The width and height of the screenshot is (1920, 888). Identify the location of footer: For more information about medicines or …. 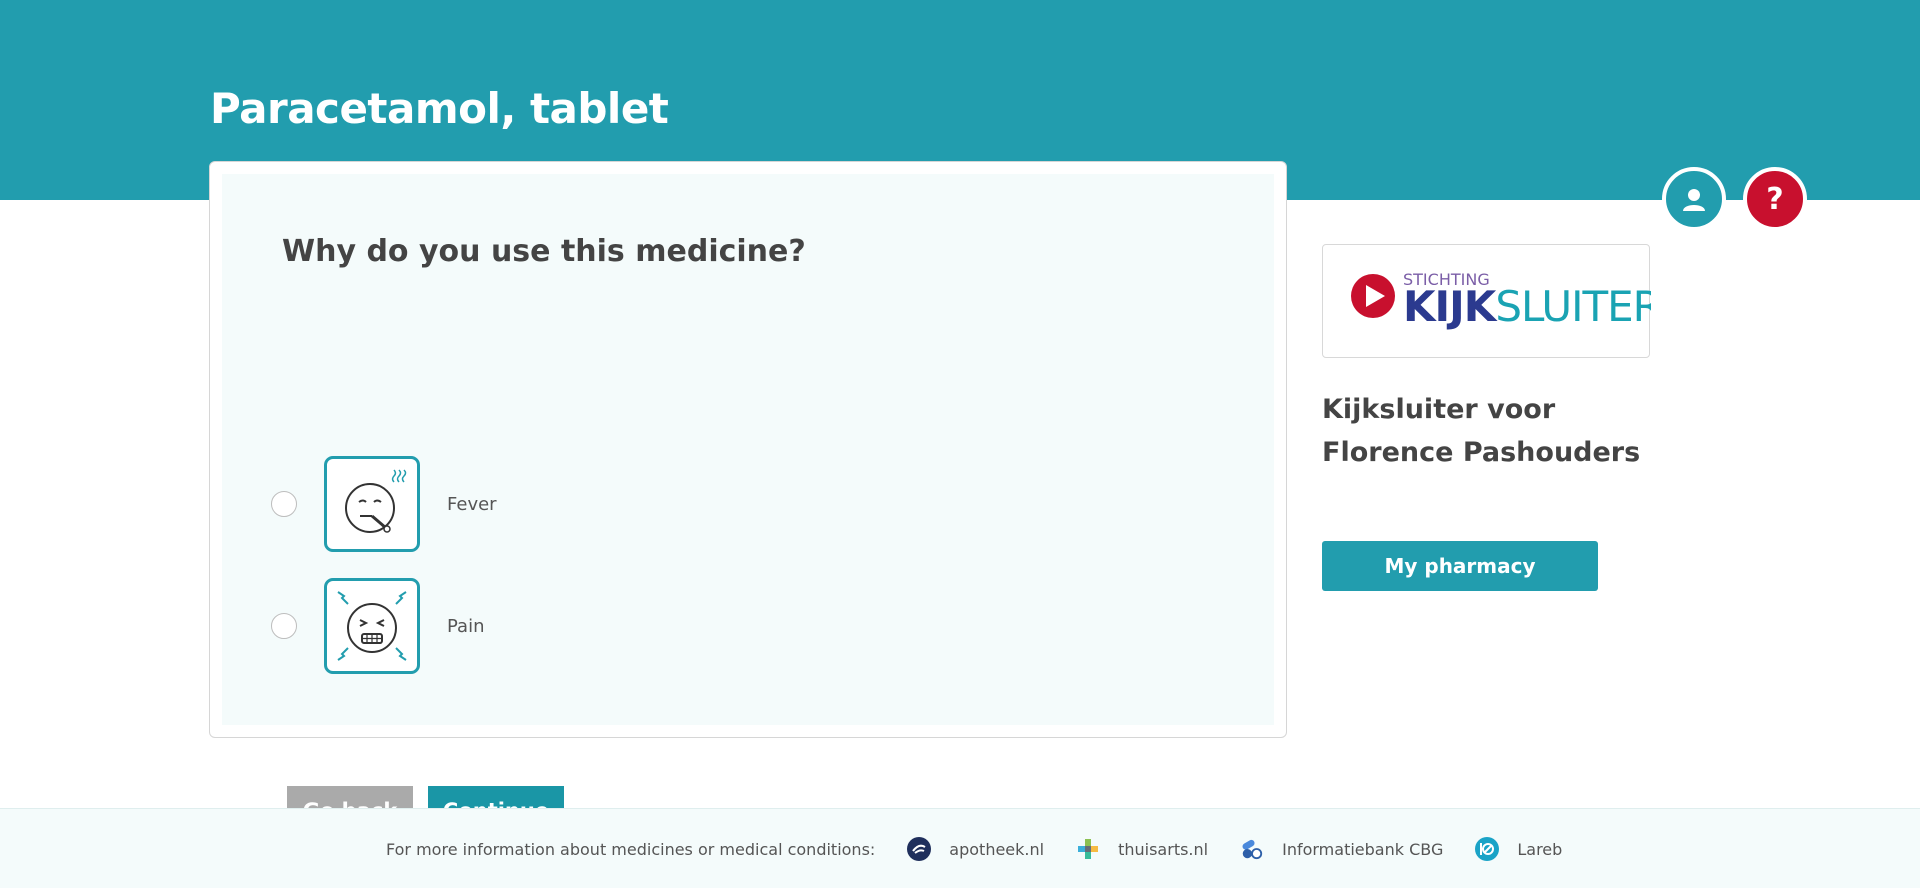
(960, 848).